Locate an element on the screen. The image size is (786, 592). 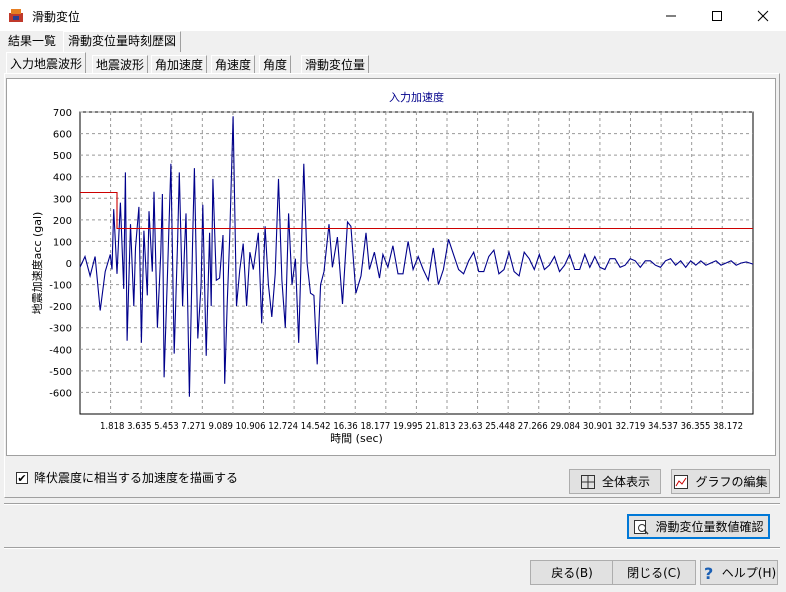
y-tick-label: 600 is located at coordinates (62, 135).